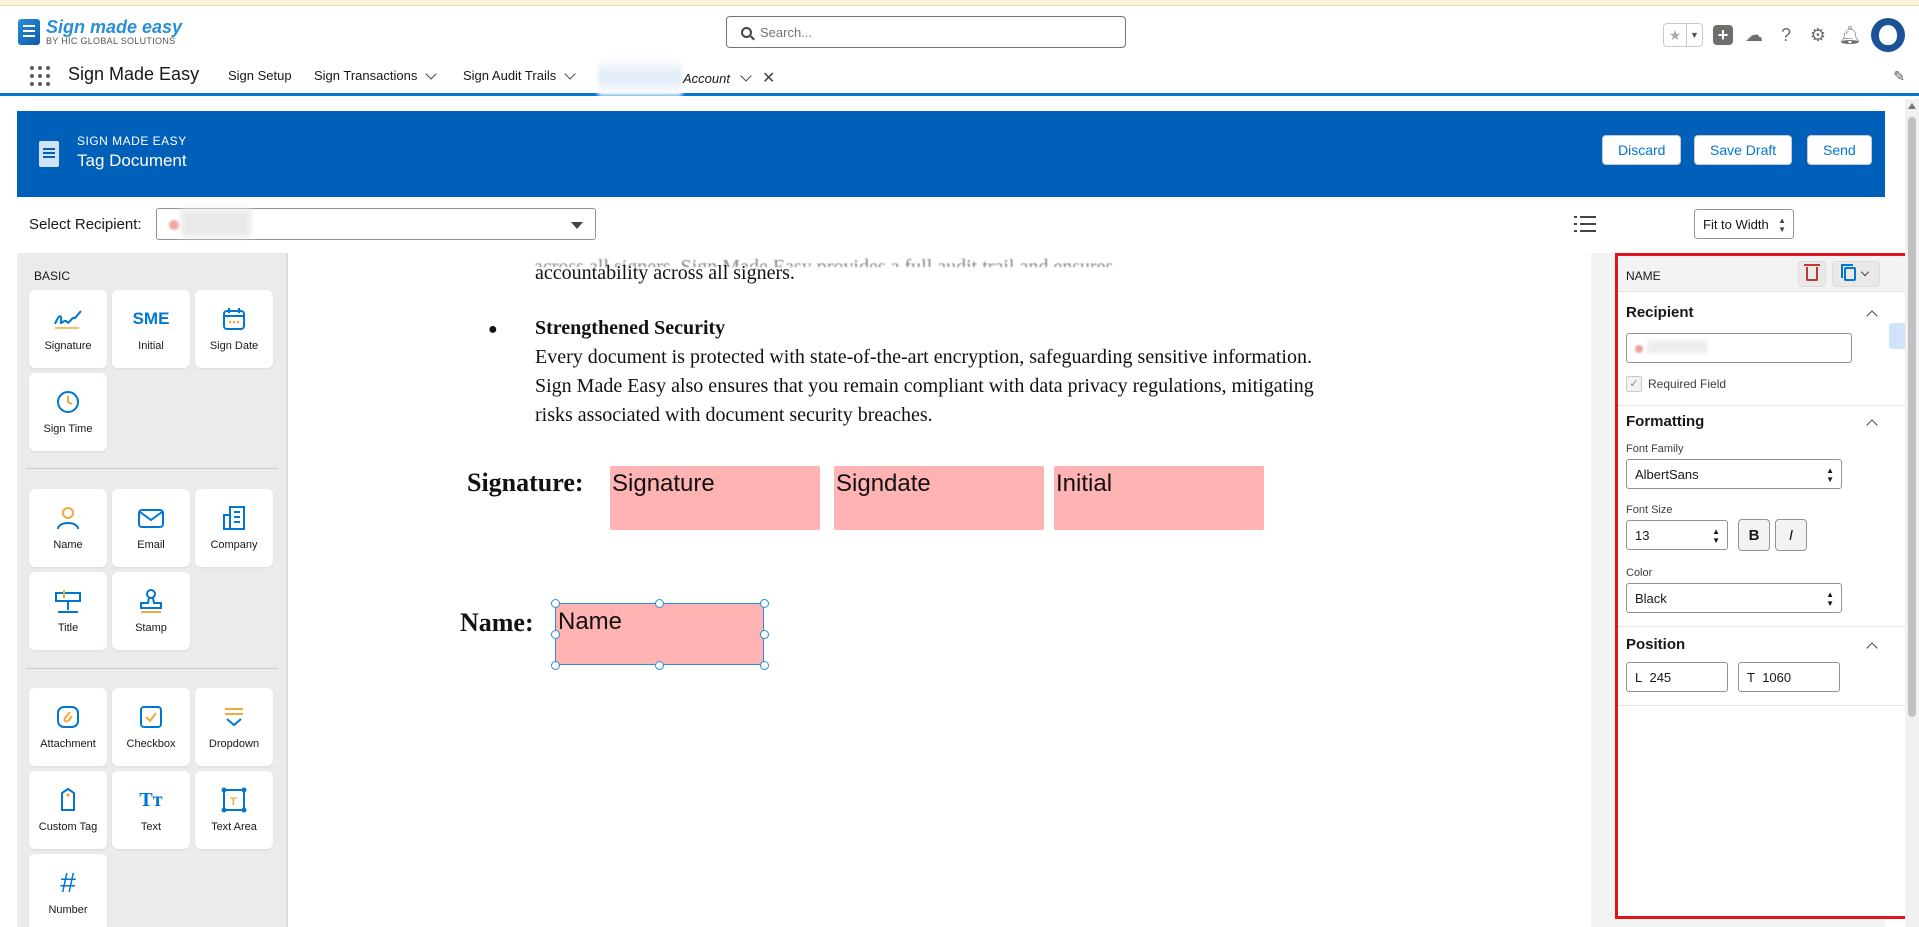 Image resolution: width=1919 pixels, height=927 pixels. I want to click on global-actions-plus-icon: +, so click(1723, 35).